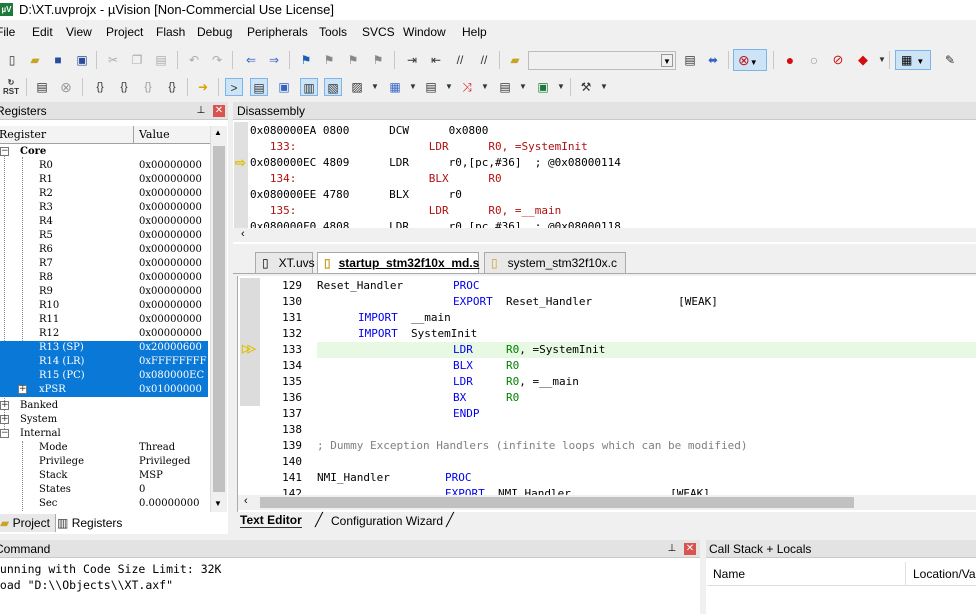  What do you see at coordinates (378, 60) in the screenshot?
I see `clear-bookmarks-icon: ⚑` at bounding box center [378, 60].